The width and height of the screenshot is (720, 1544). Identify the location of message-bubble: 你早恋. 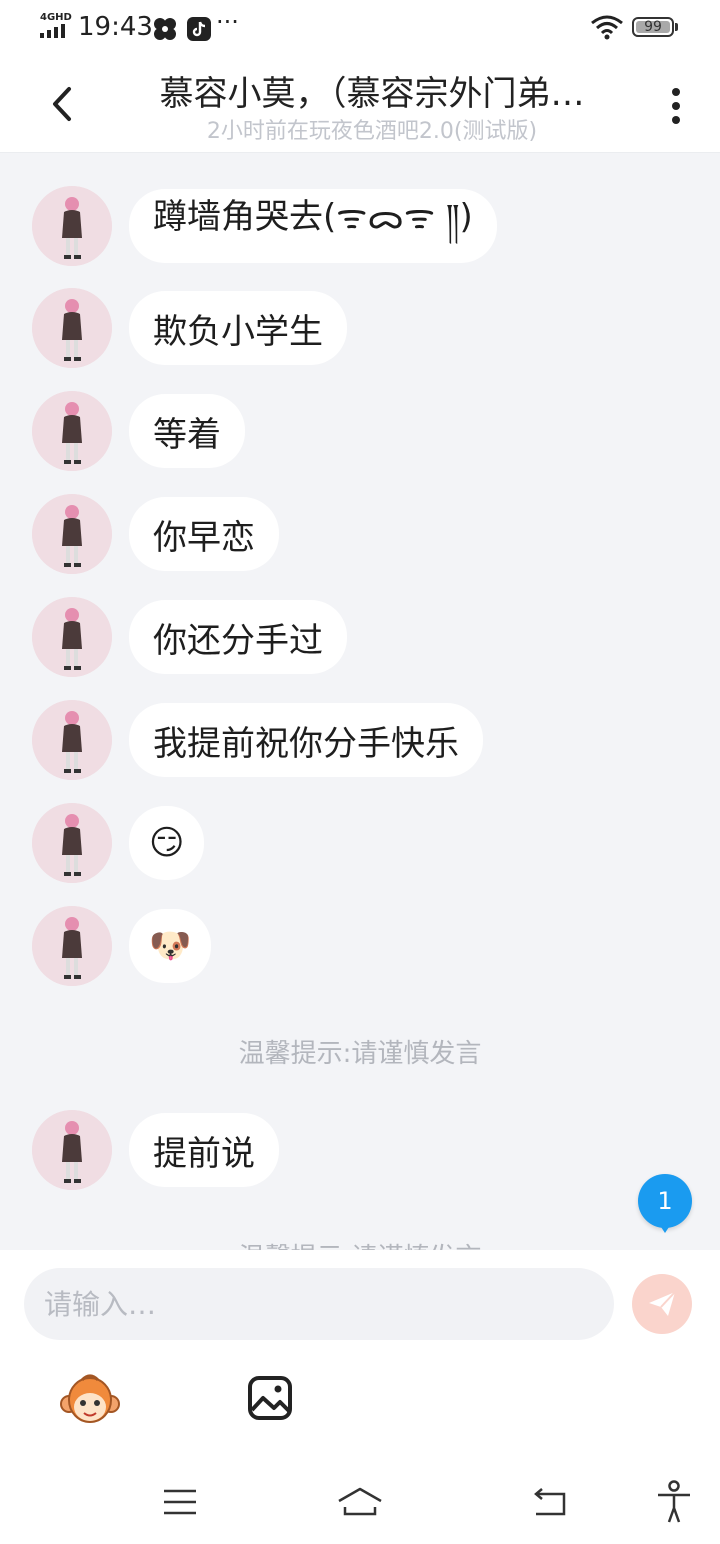
(204, 534).